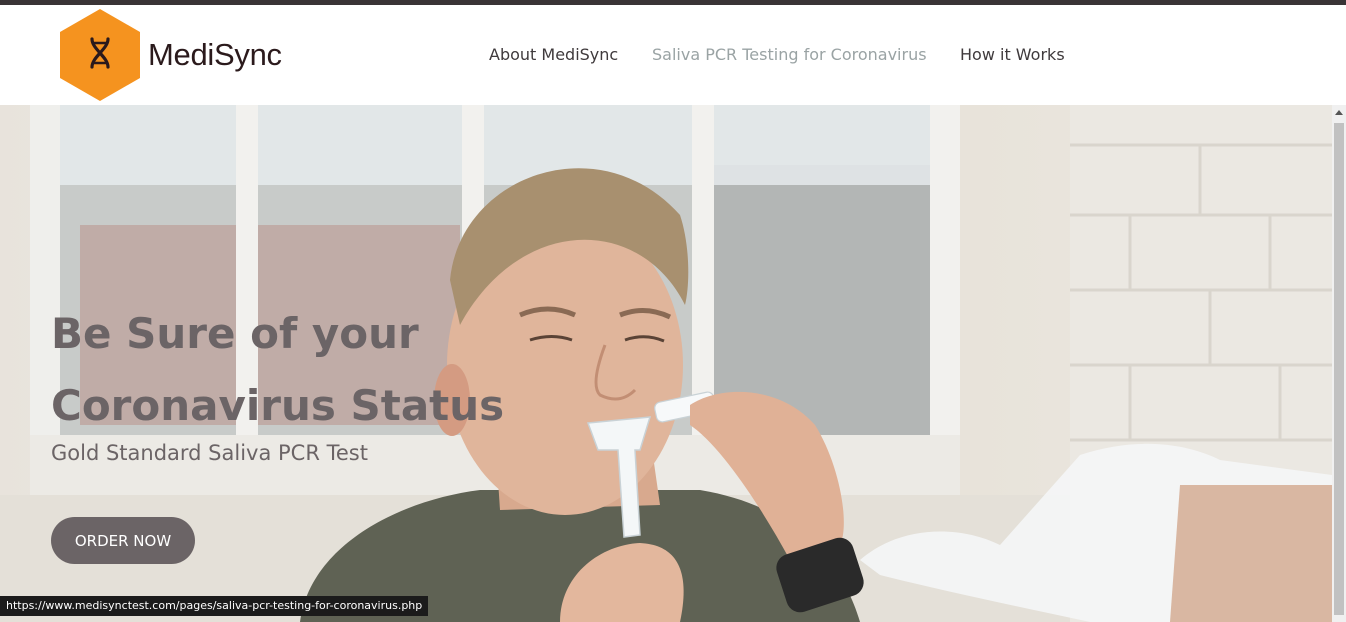  I want to click on hero-subheadline: Gold Standard Saliva PCR Test, so click(209, 453).